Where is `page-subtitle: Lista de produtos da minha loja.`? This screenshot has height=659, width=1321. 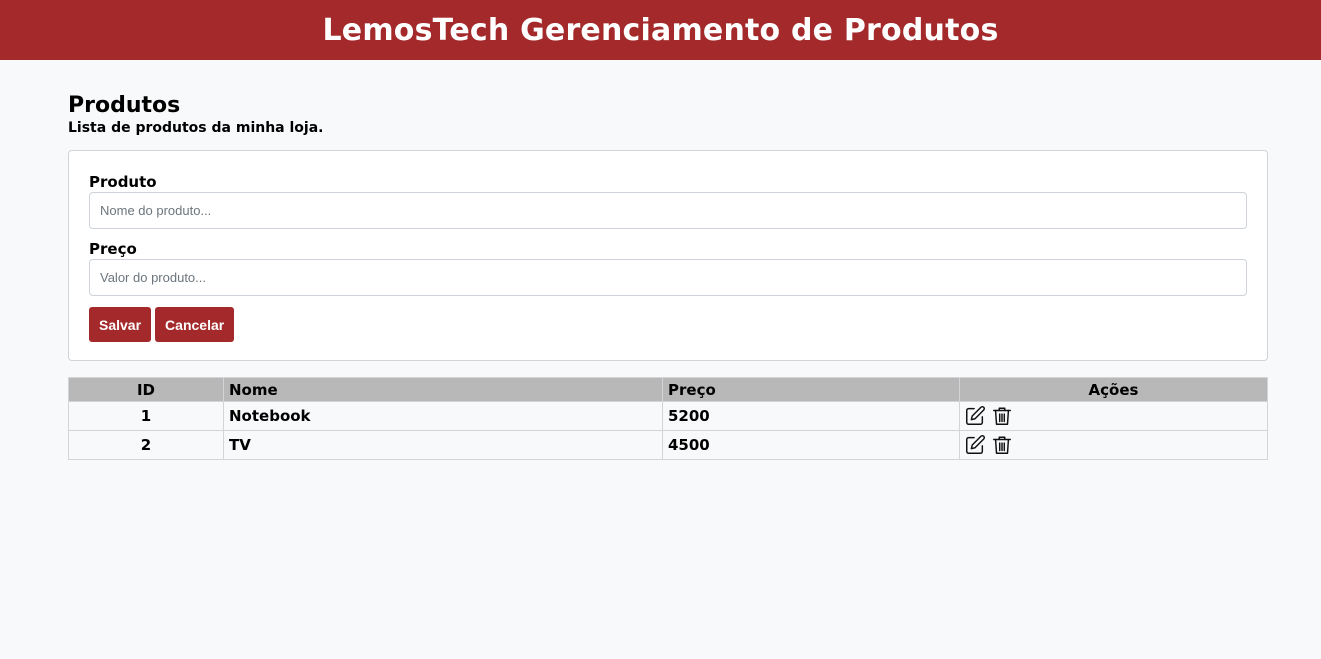 page-subtitle: Lista de produtos da minha loja. is located at coordinates (196, 128).